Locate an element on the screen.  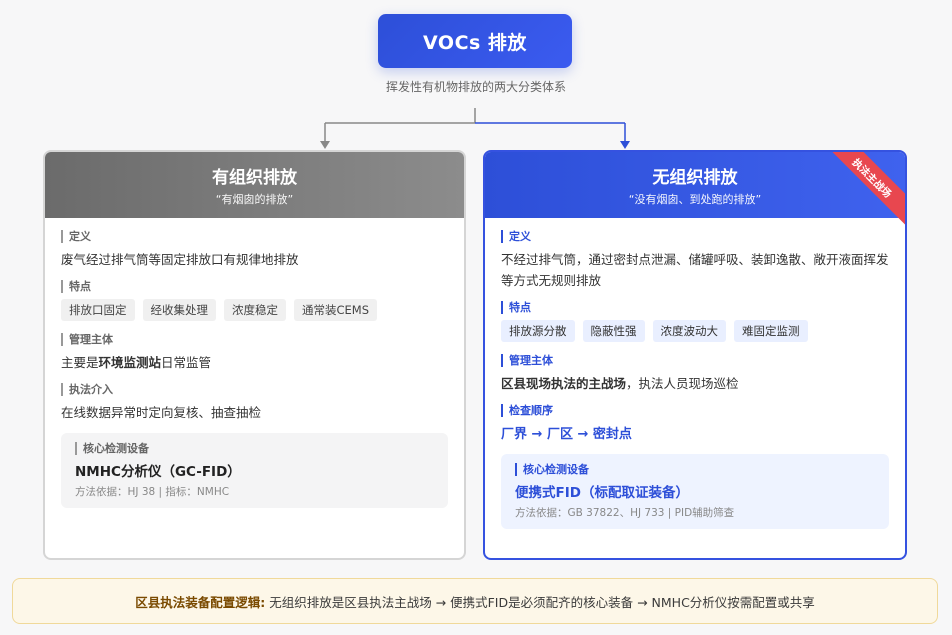
diagram-subtitle: 挥发性有机物排放的两大分类体系 is located at coordinates (475, 87).